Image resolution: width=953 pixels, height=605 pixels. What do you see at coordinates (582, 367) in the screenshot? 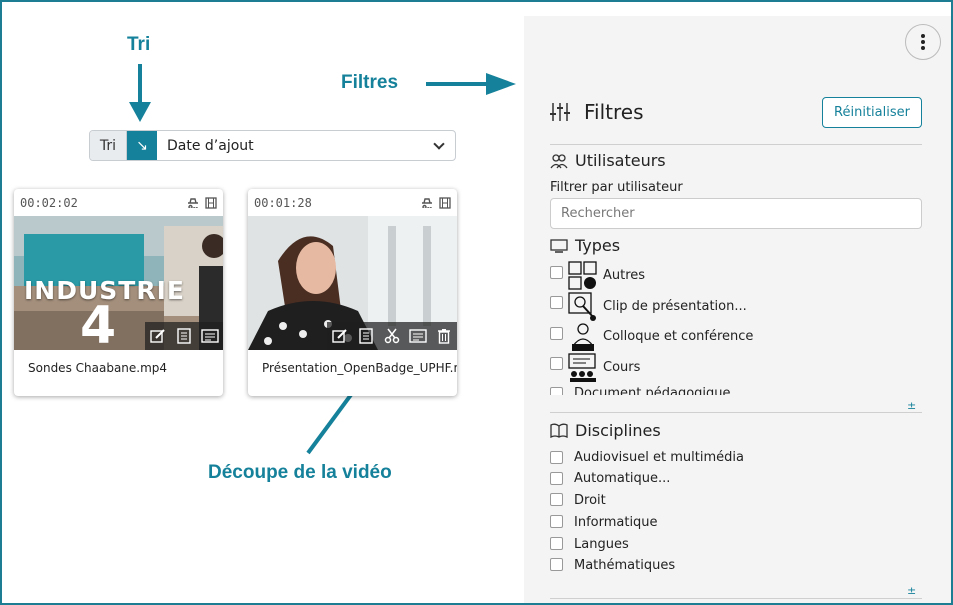
I see `classroom-icon` at bounding box center [582, 367].